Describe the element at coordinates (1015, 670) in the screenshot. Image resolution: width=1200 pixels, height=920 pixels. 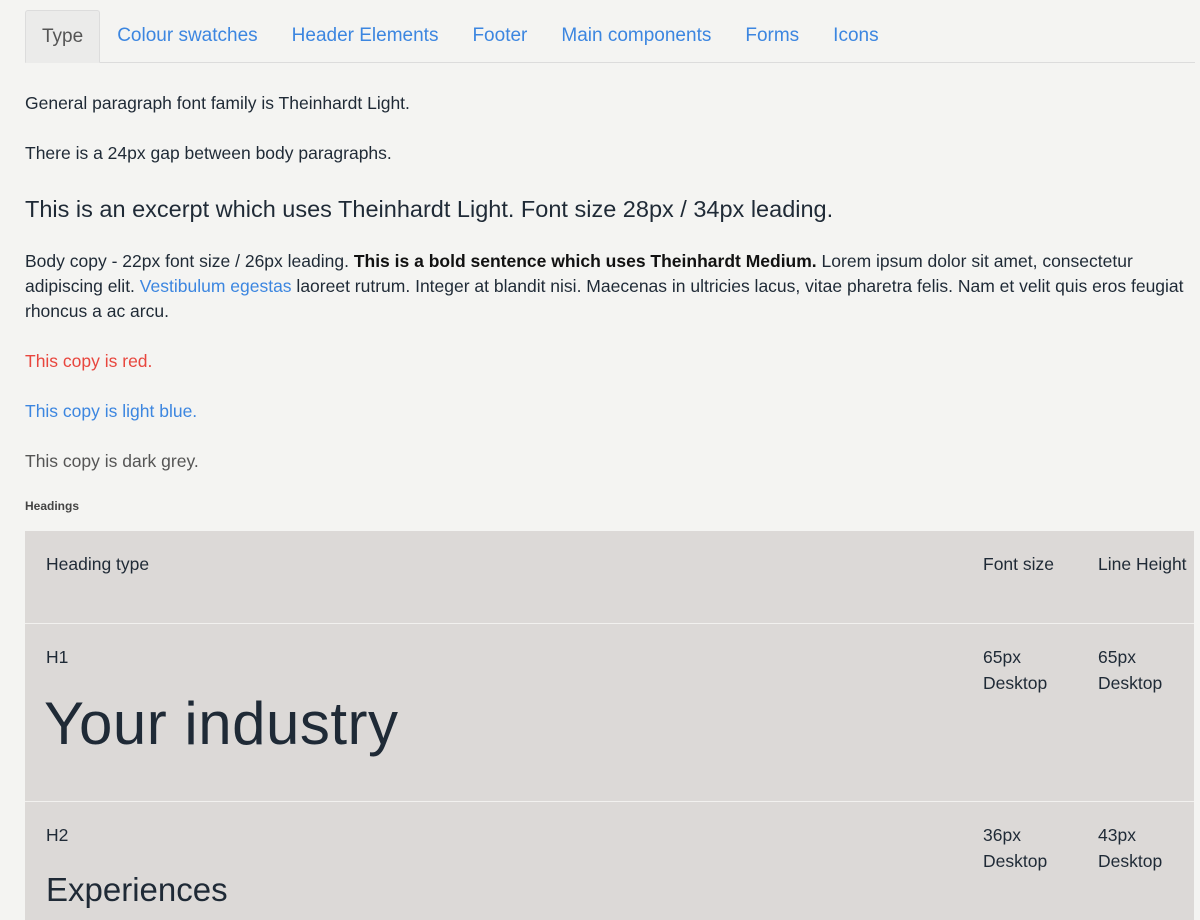
I see `h1-font-size: 65px Desktop` at that location.